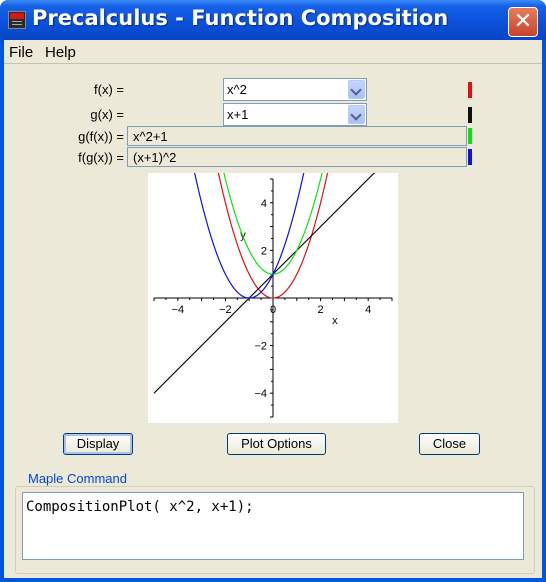 This screenshot has height=582, width=546. I want to click on maple-app-icon, so click(17, 20).